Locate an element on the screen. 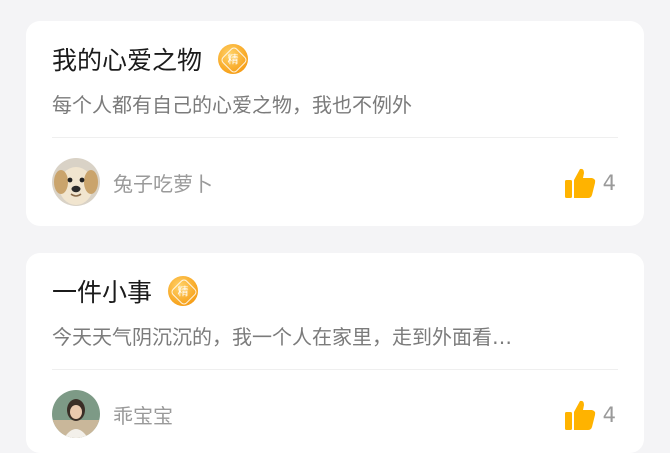  post-title: 我的心爱之物 is located at coordinates (127, 59).